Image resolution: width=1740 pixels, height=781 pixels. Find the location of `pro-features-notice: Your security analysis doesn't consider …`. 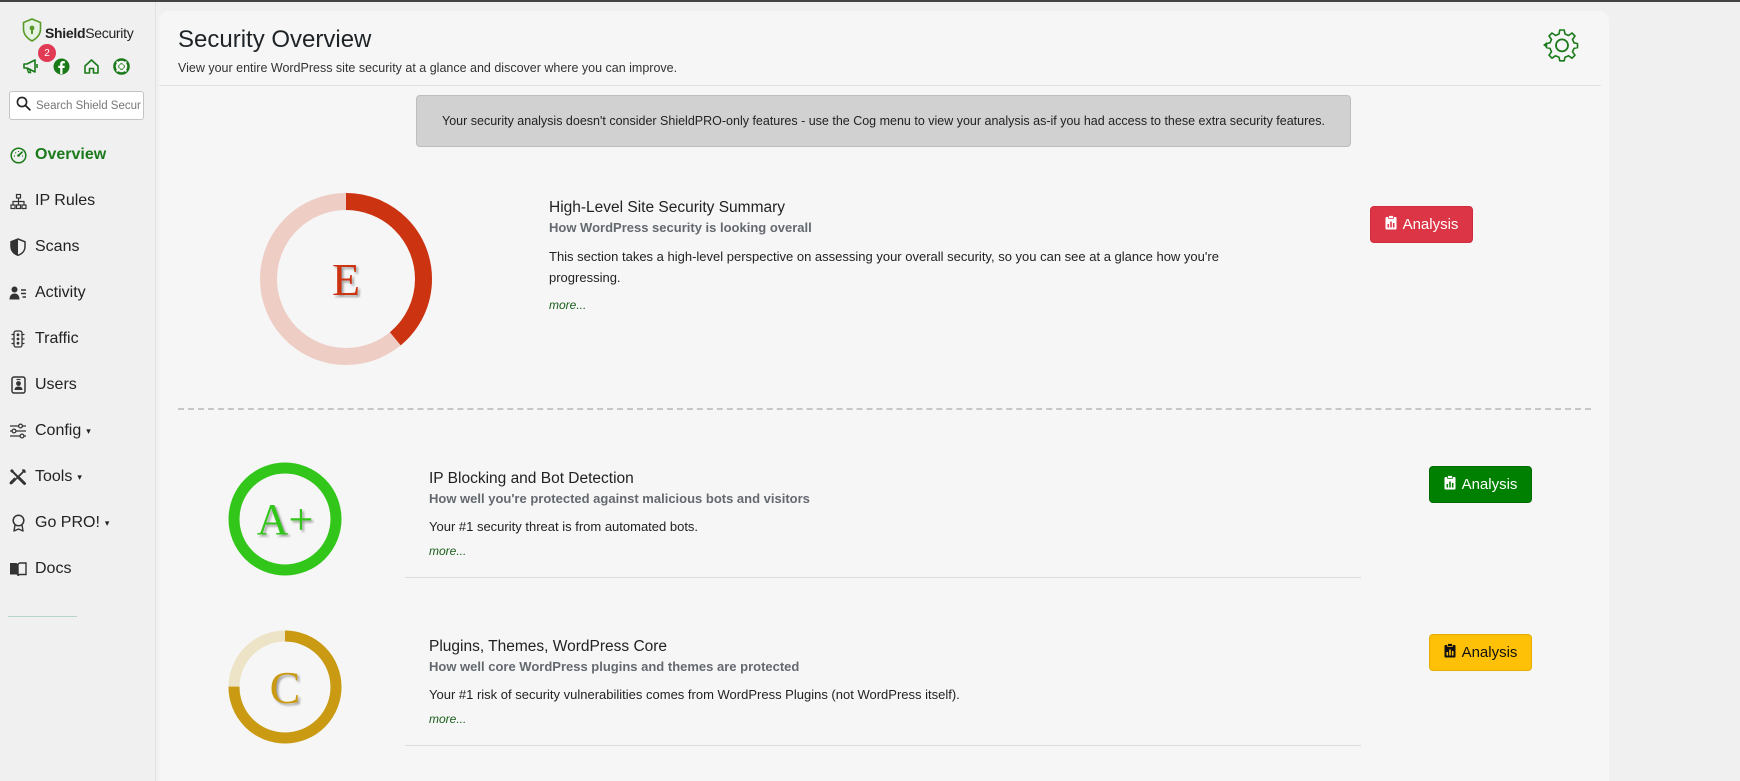

pro-features-notice: Your security analysis doesn't consider … is located at coordinates (883, 121).